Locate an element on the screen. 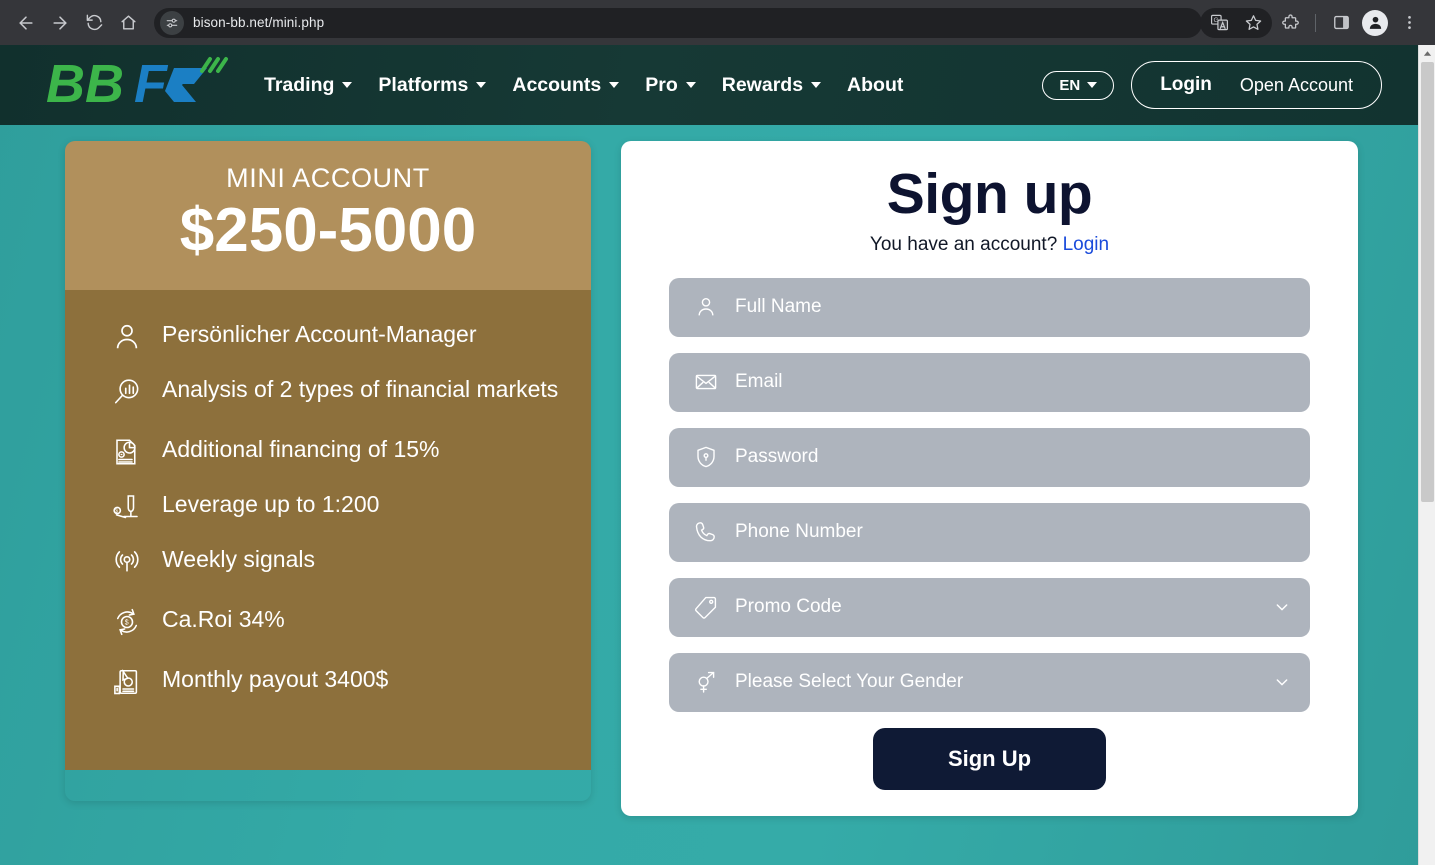 The image size is (1435, 865). toolbar-divider is located at coordinates (1315, 22).